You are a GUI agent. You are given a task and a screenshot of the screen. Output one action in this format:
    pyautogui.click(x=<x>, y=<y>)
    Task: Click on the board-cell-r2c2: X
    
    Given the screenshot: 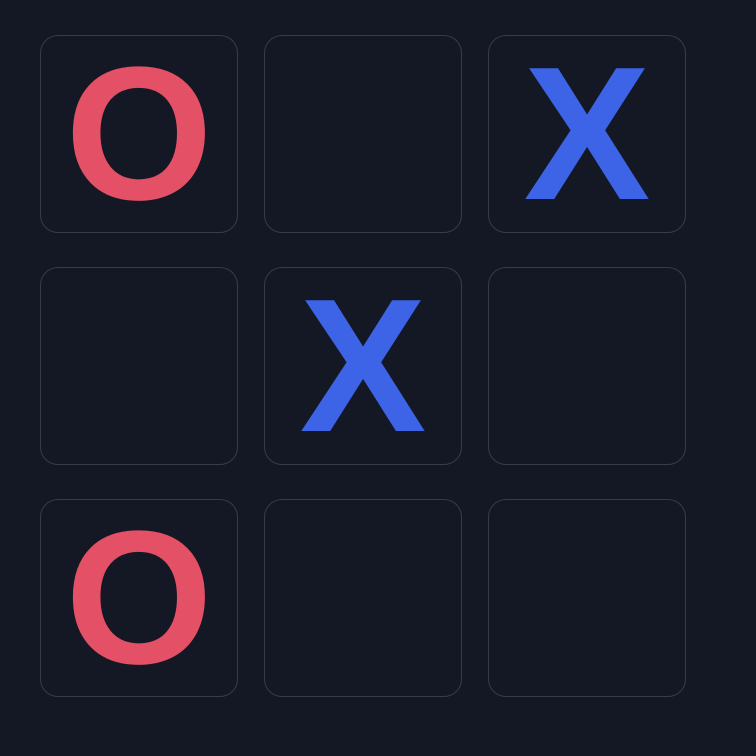 What is the action you would take?
    pyautogui.click(x=363, y=366)
    